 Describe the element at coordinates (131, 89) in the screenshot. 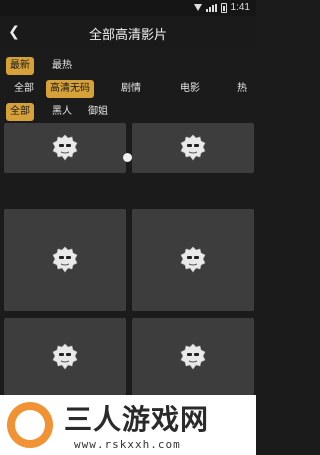

I see `category-drama-chip: 剧情` at that location.